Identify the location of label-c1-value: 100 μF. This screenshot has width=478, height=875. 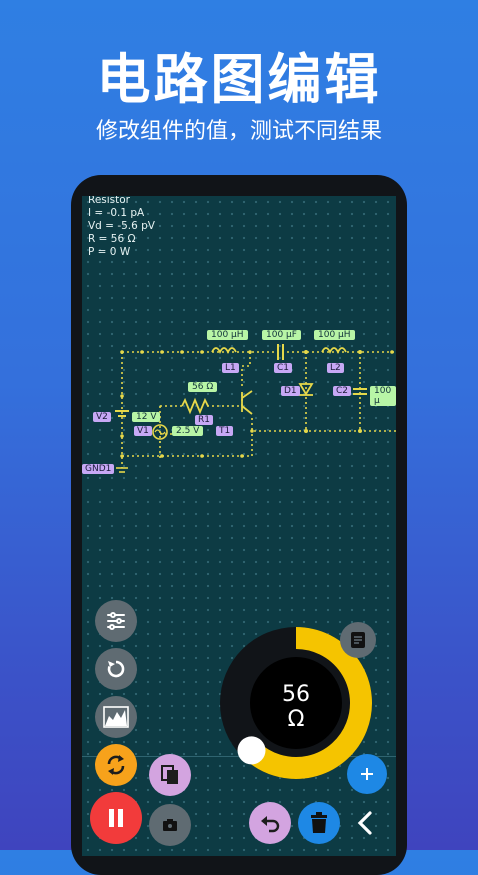
(281, 335).